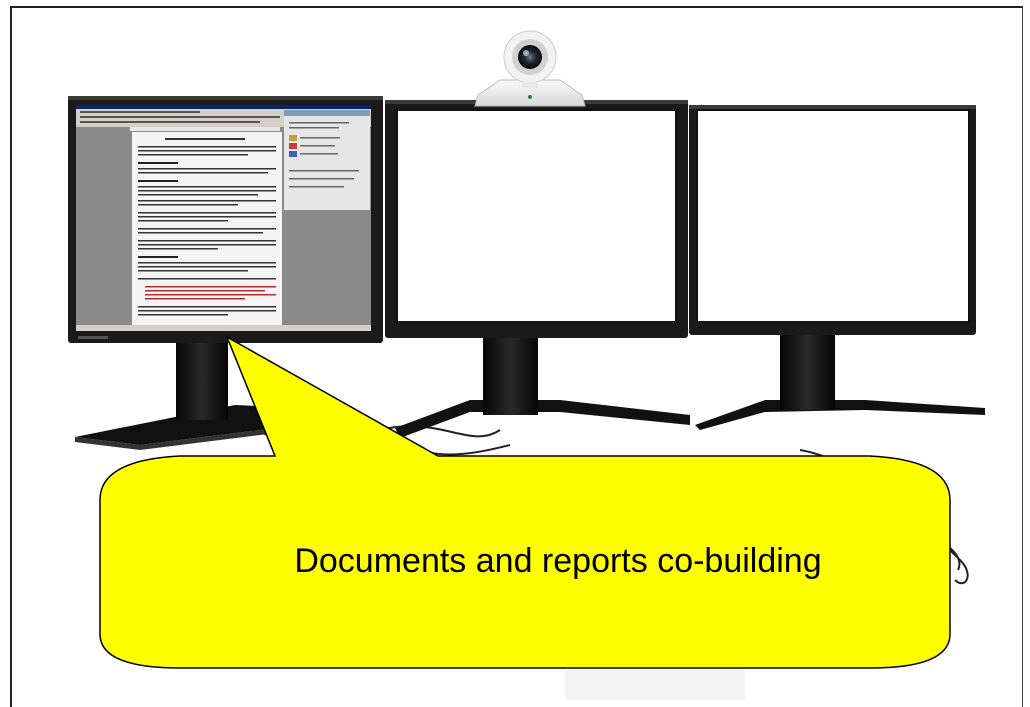 Image resolution: width=1030 pixels, height=707 pixels. I want to click on reflection, so click(655, 685).